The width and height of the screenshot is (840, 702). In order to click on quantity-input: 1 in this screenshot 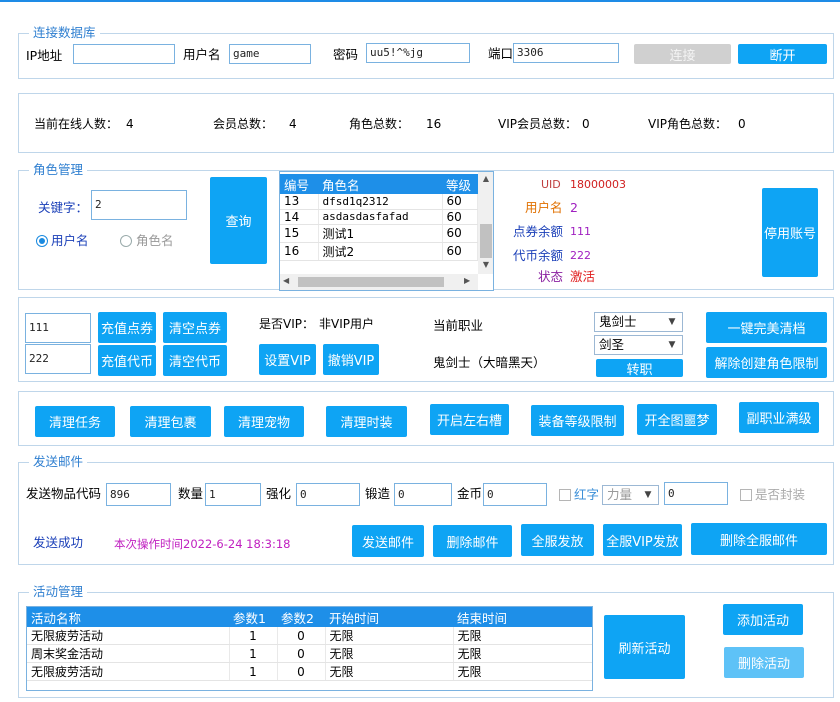, I will do `click(233, 494)`.